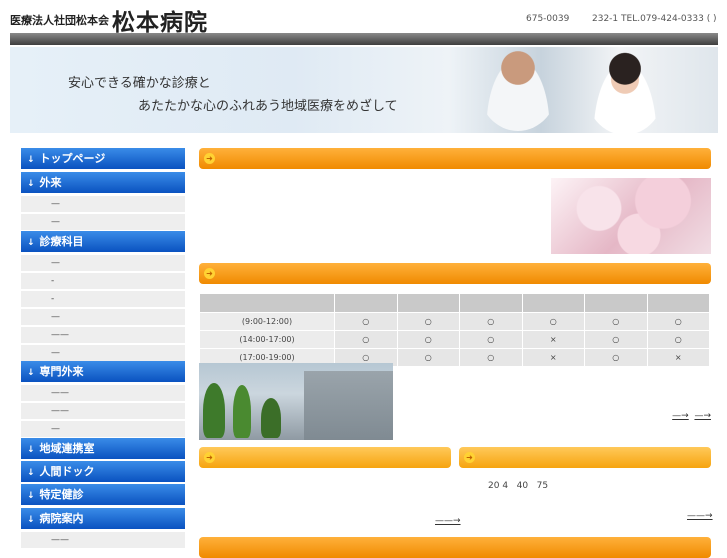  What do you see at coordinates (455, 547) in the screenshot?
I see `section-bar-bottom` at bounding box center [455, 547].